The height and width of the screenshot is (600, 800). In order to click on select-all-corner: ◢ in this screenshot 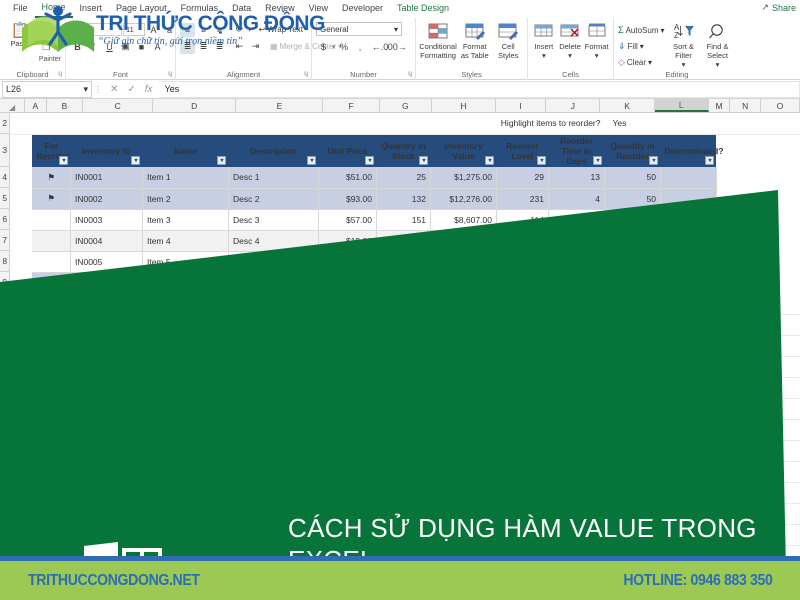, I will do `click(13, 105)`.